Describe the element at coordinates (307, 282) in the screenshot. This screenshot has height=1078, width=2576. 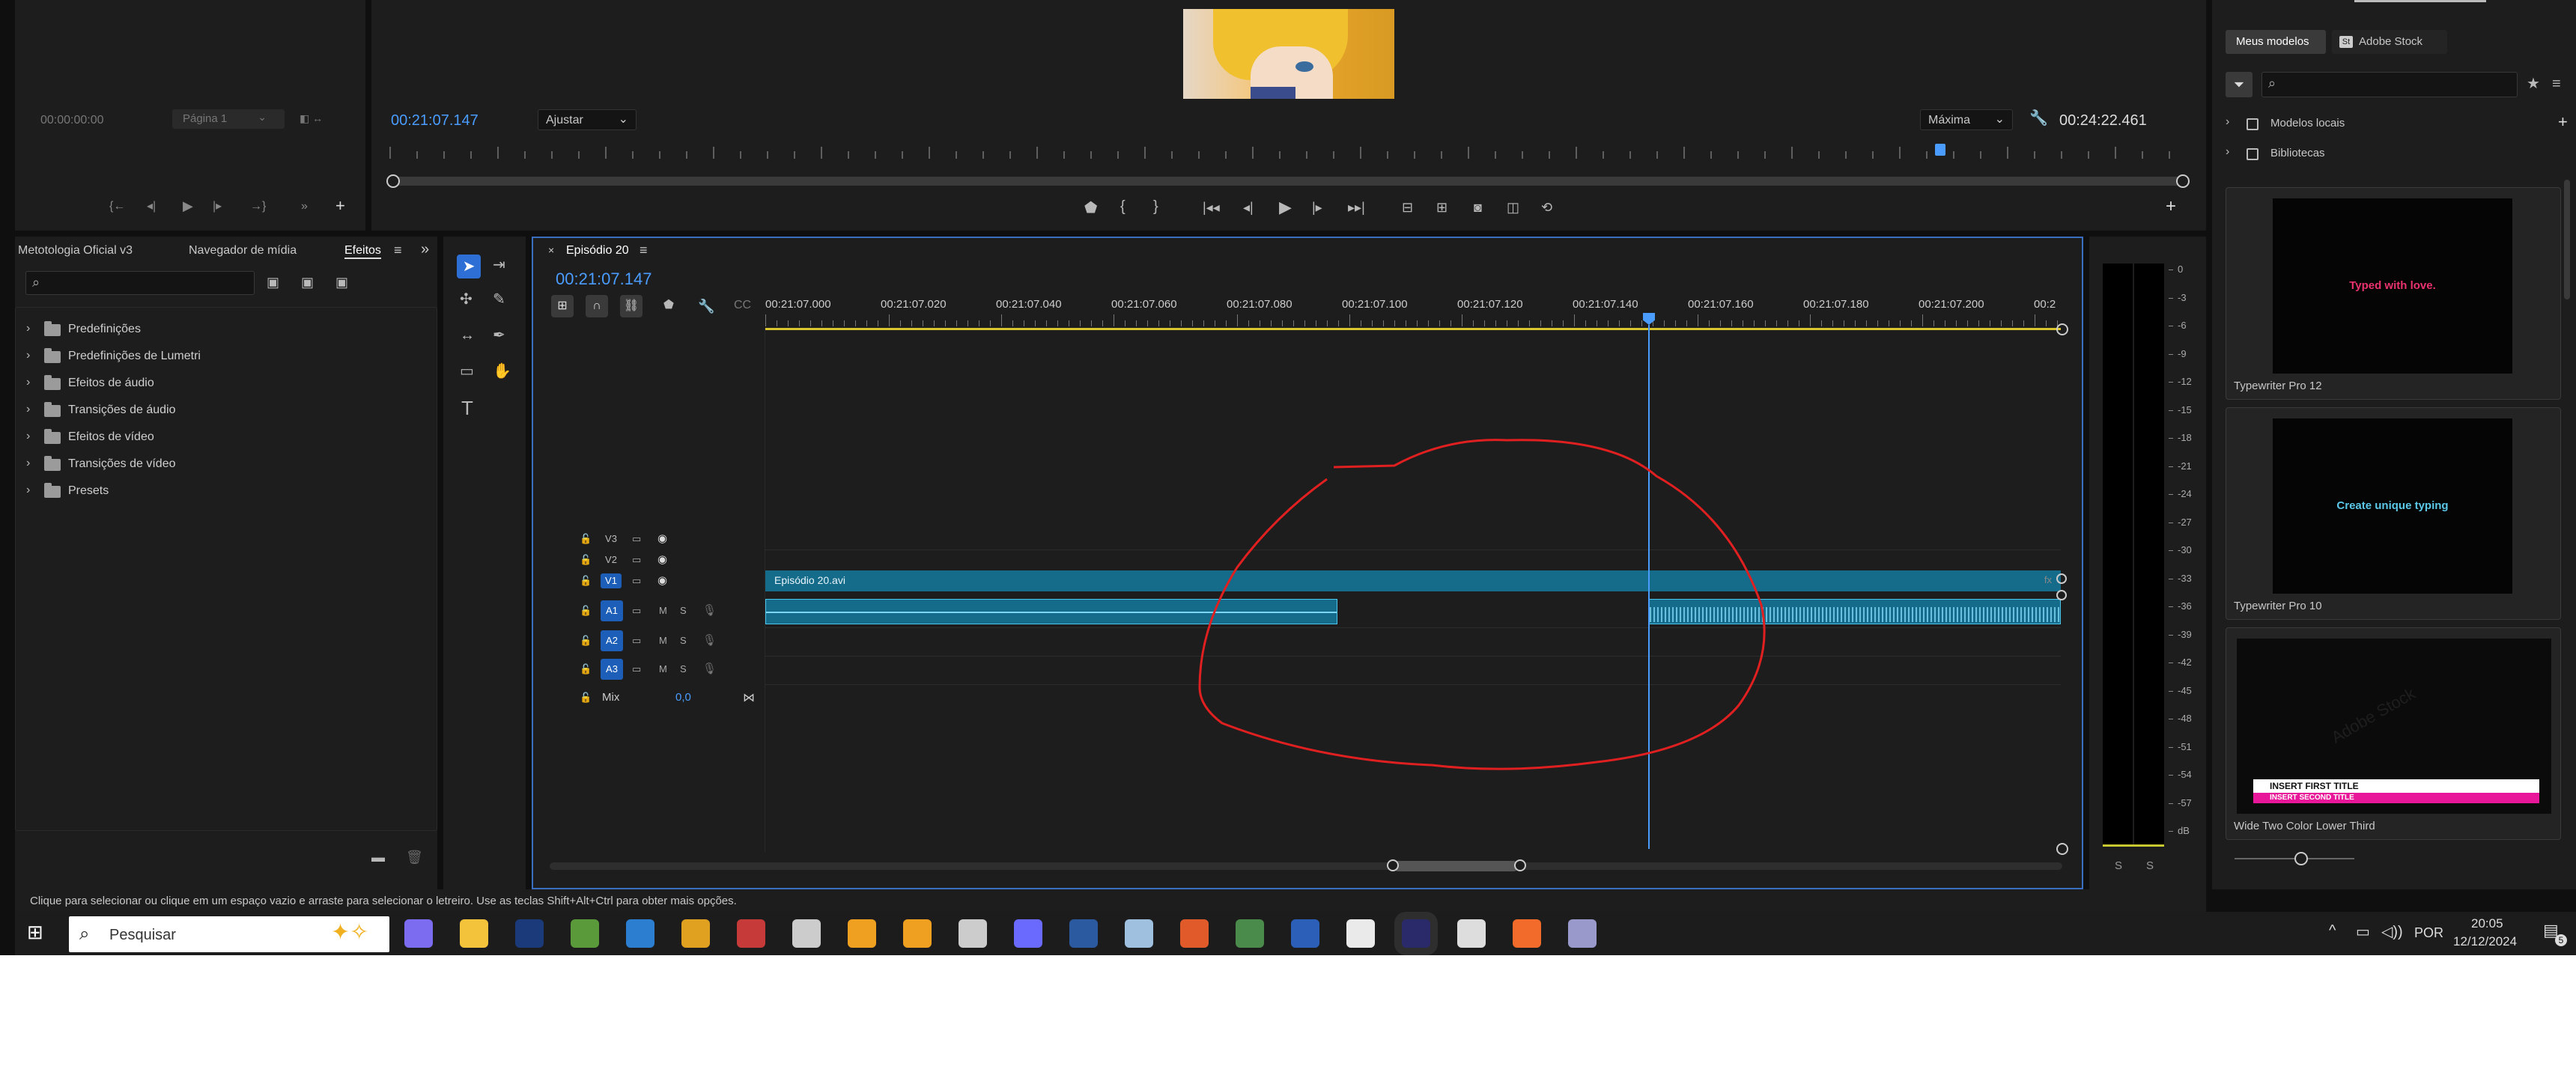
I see `32bit-effects-icon: ▣` at that location.